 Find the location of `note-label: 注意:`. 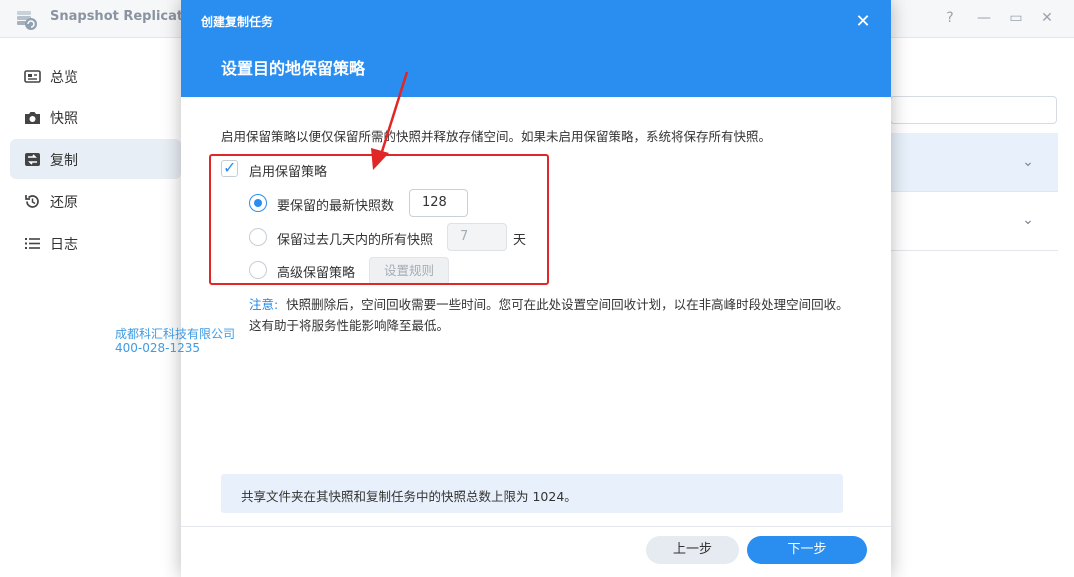

note-label: 注意: is located at coordinates (264, 304).